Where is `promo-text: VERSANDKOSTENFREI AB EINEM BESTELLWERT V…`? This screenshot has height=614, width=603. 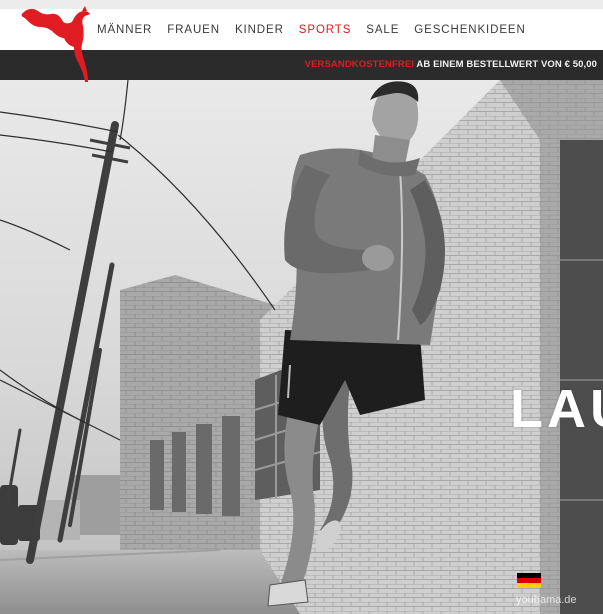
promo-text: VERSANDKOSTENFREI AB EINEM BESTELLWERT V… is located at coordinates (451, 64).